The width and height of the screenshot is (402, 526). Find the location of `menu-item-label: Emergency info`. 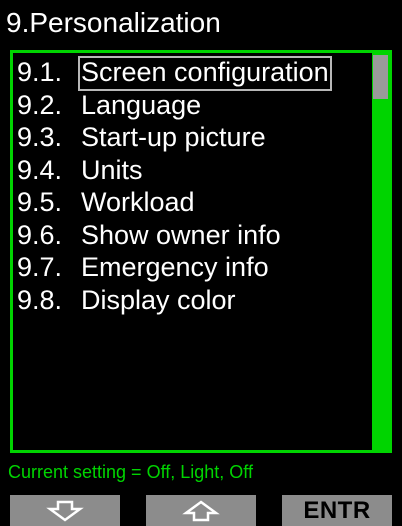

menu-item-label: Emergency info is located at coordinates (175, 267).